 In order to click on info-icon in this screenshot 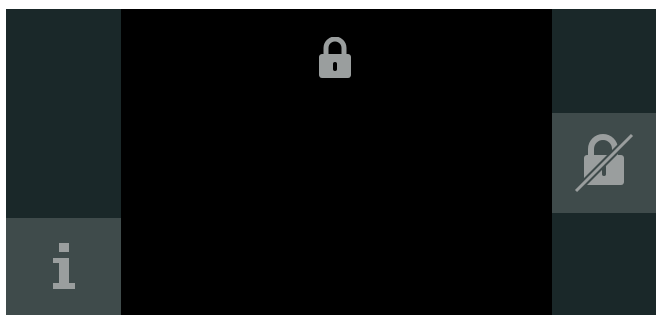, I will do `click(64, 266)`.